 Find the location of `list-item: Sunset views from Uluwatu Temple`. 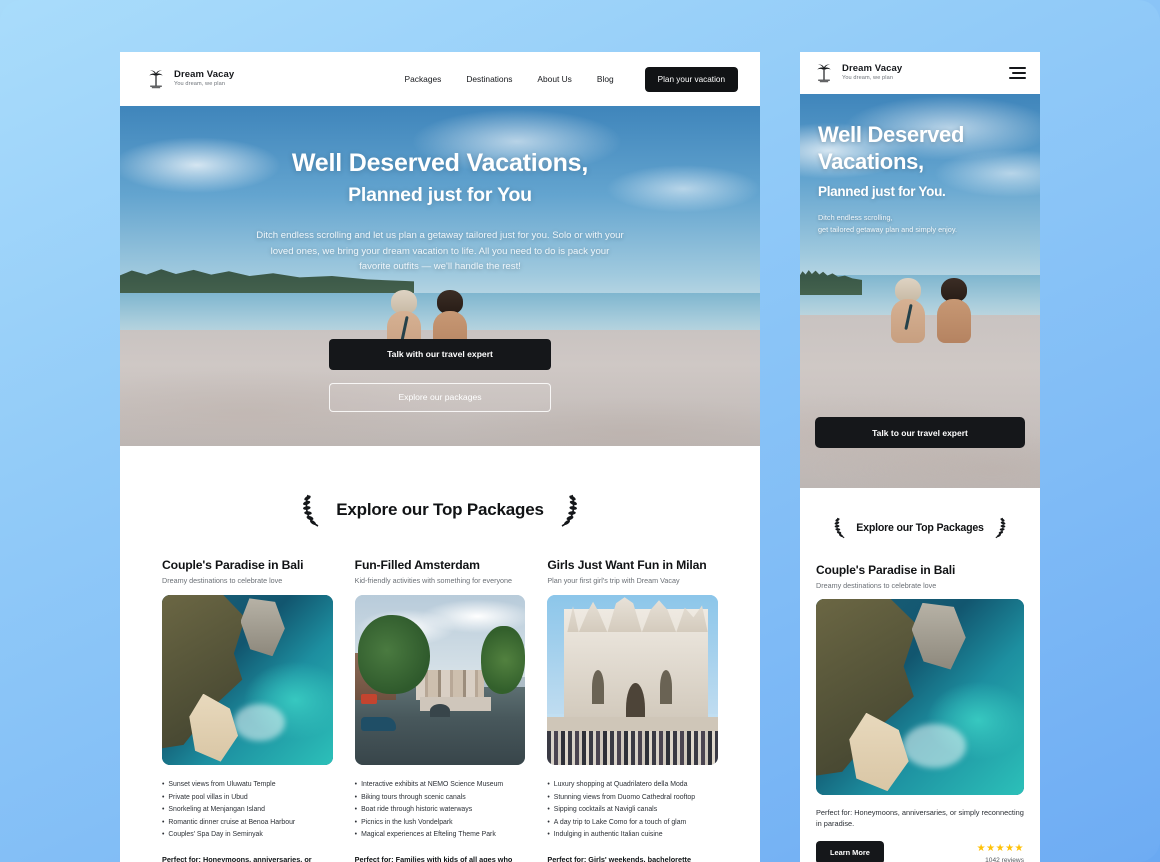

list-item: Sunset views from Uluwatu Temple is located at coordinates (247, 785).